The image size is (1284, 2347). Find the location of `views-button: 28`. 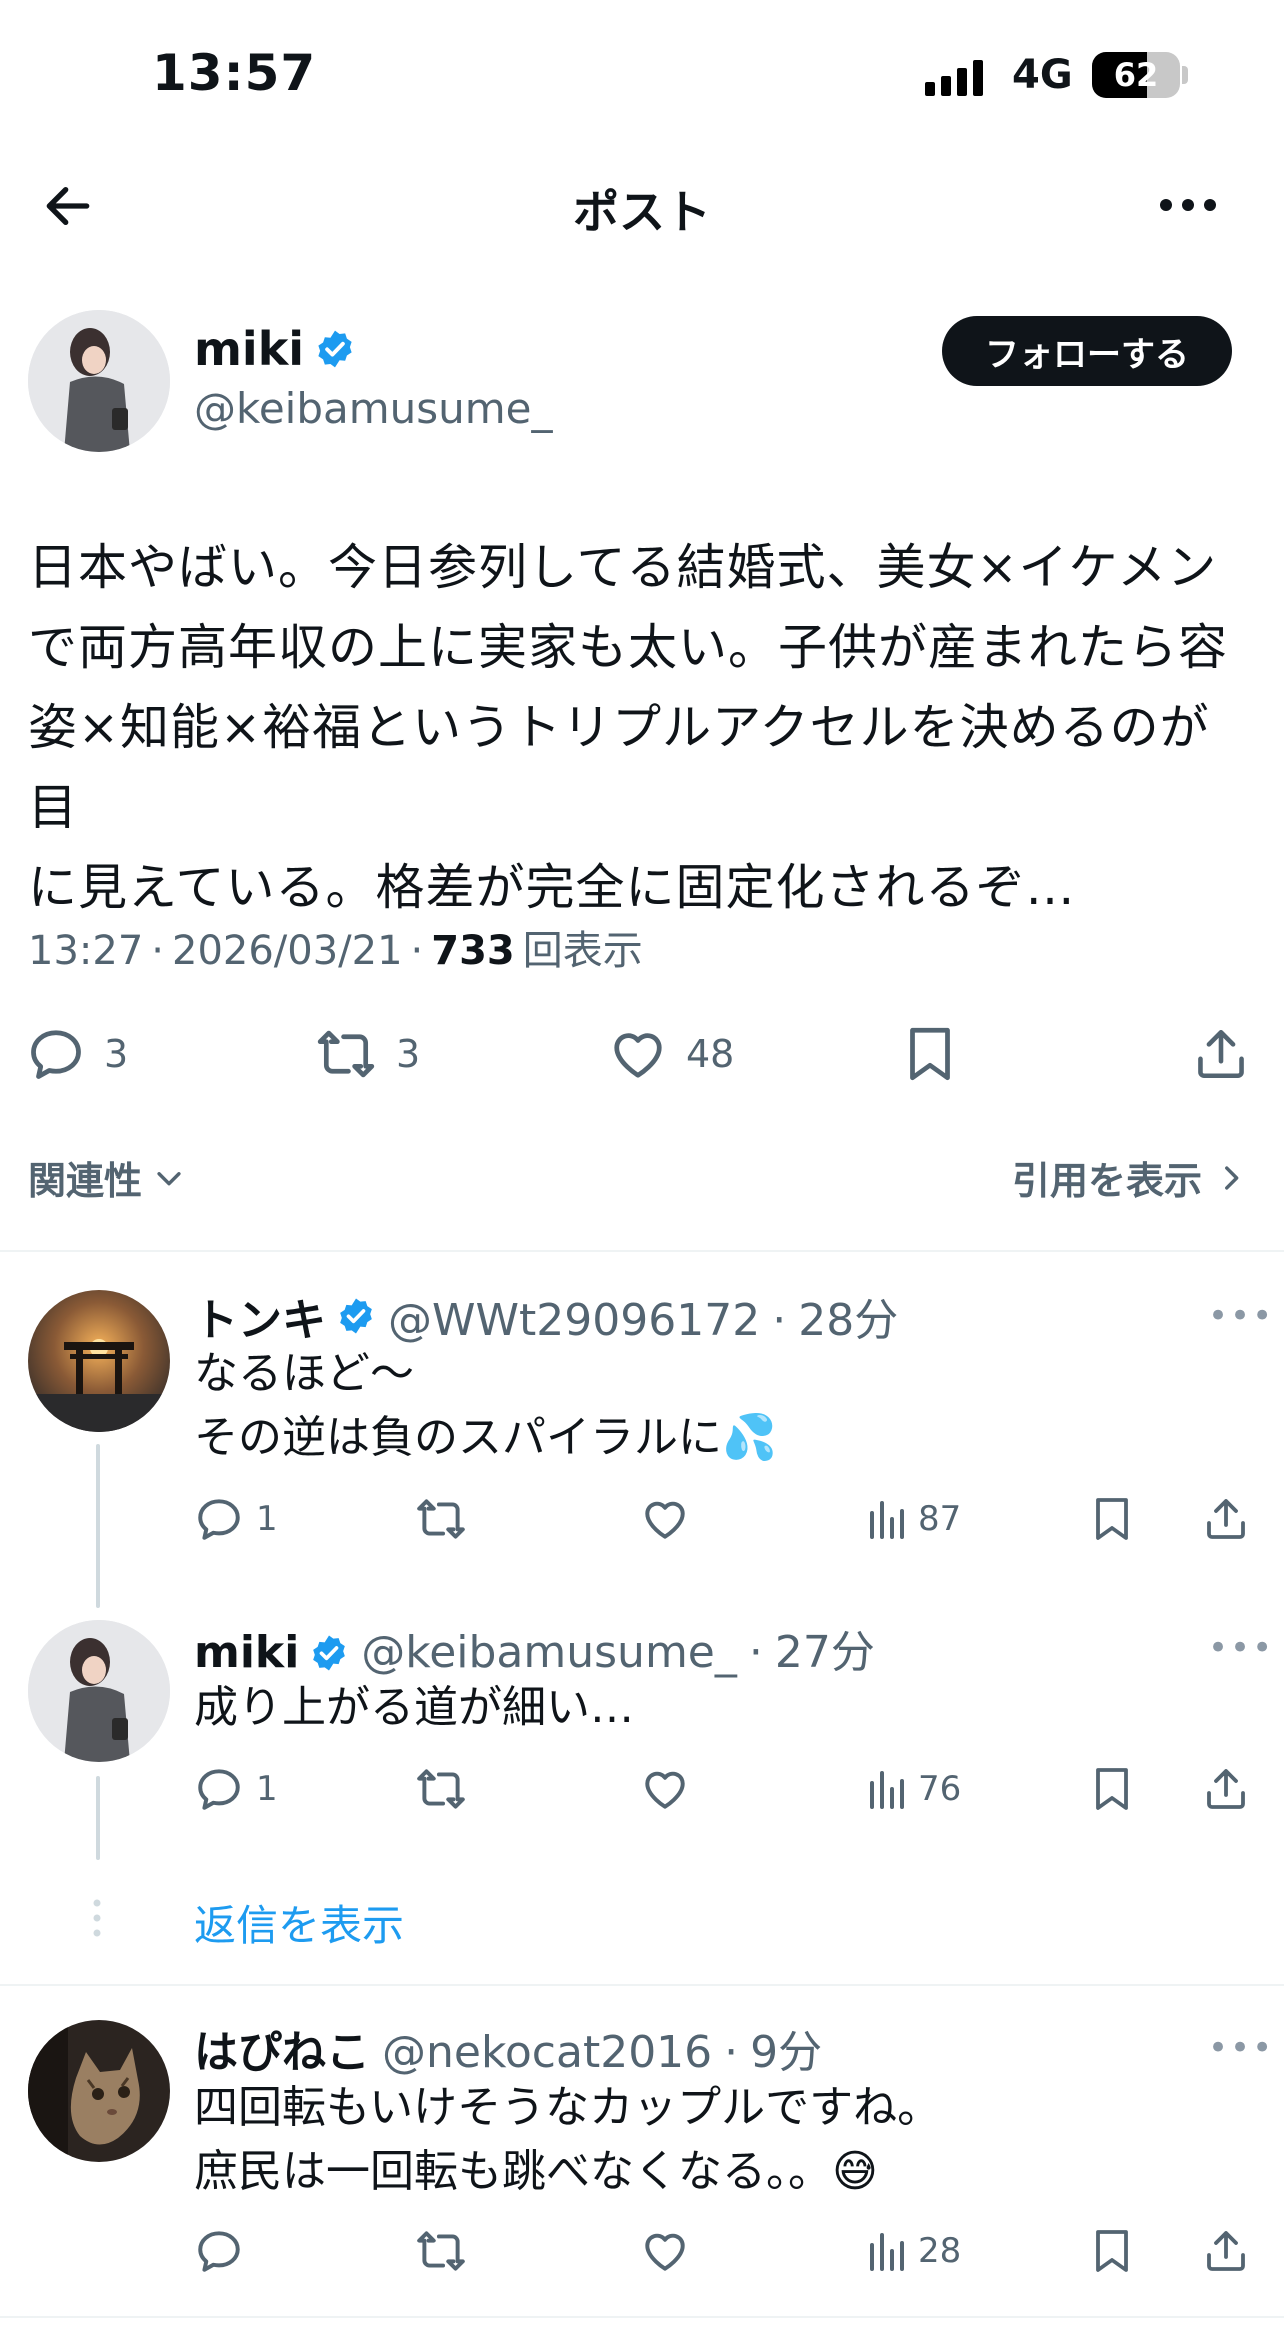

views-button: 28 is located at coordinates (913, 2251).